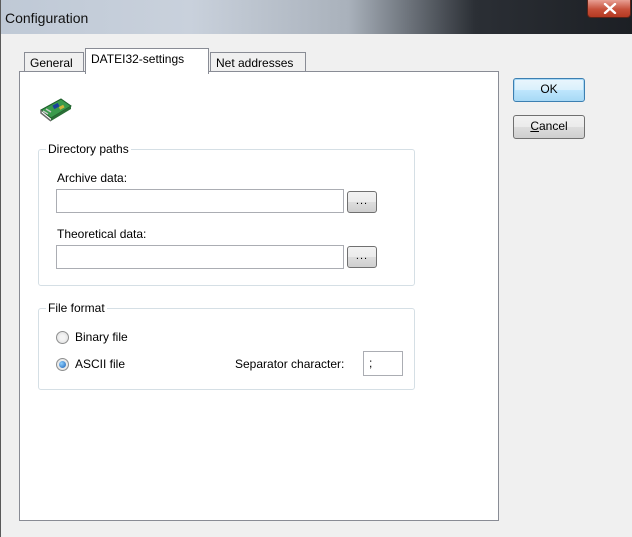 The image size is (632, 537). Describe the element at coordinates (62, 337) in the screenshot. I see `binary-file-radio` at that location.